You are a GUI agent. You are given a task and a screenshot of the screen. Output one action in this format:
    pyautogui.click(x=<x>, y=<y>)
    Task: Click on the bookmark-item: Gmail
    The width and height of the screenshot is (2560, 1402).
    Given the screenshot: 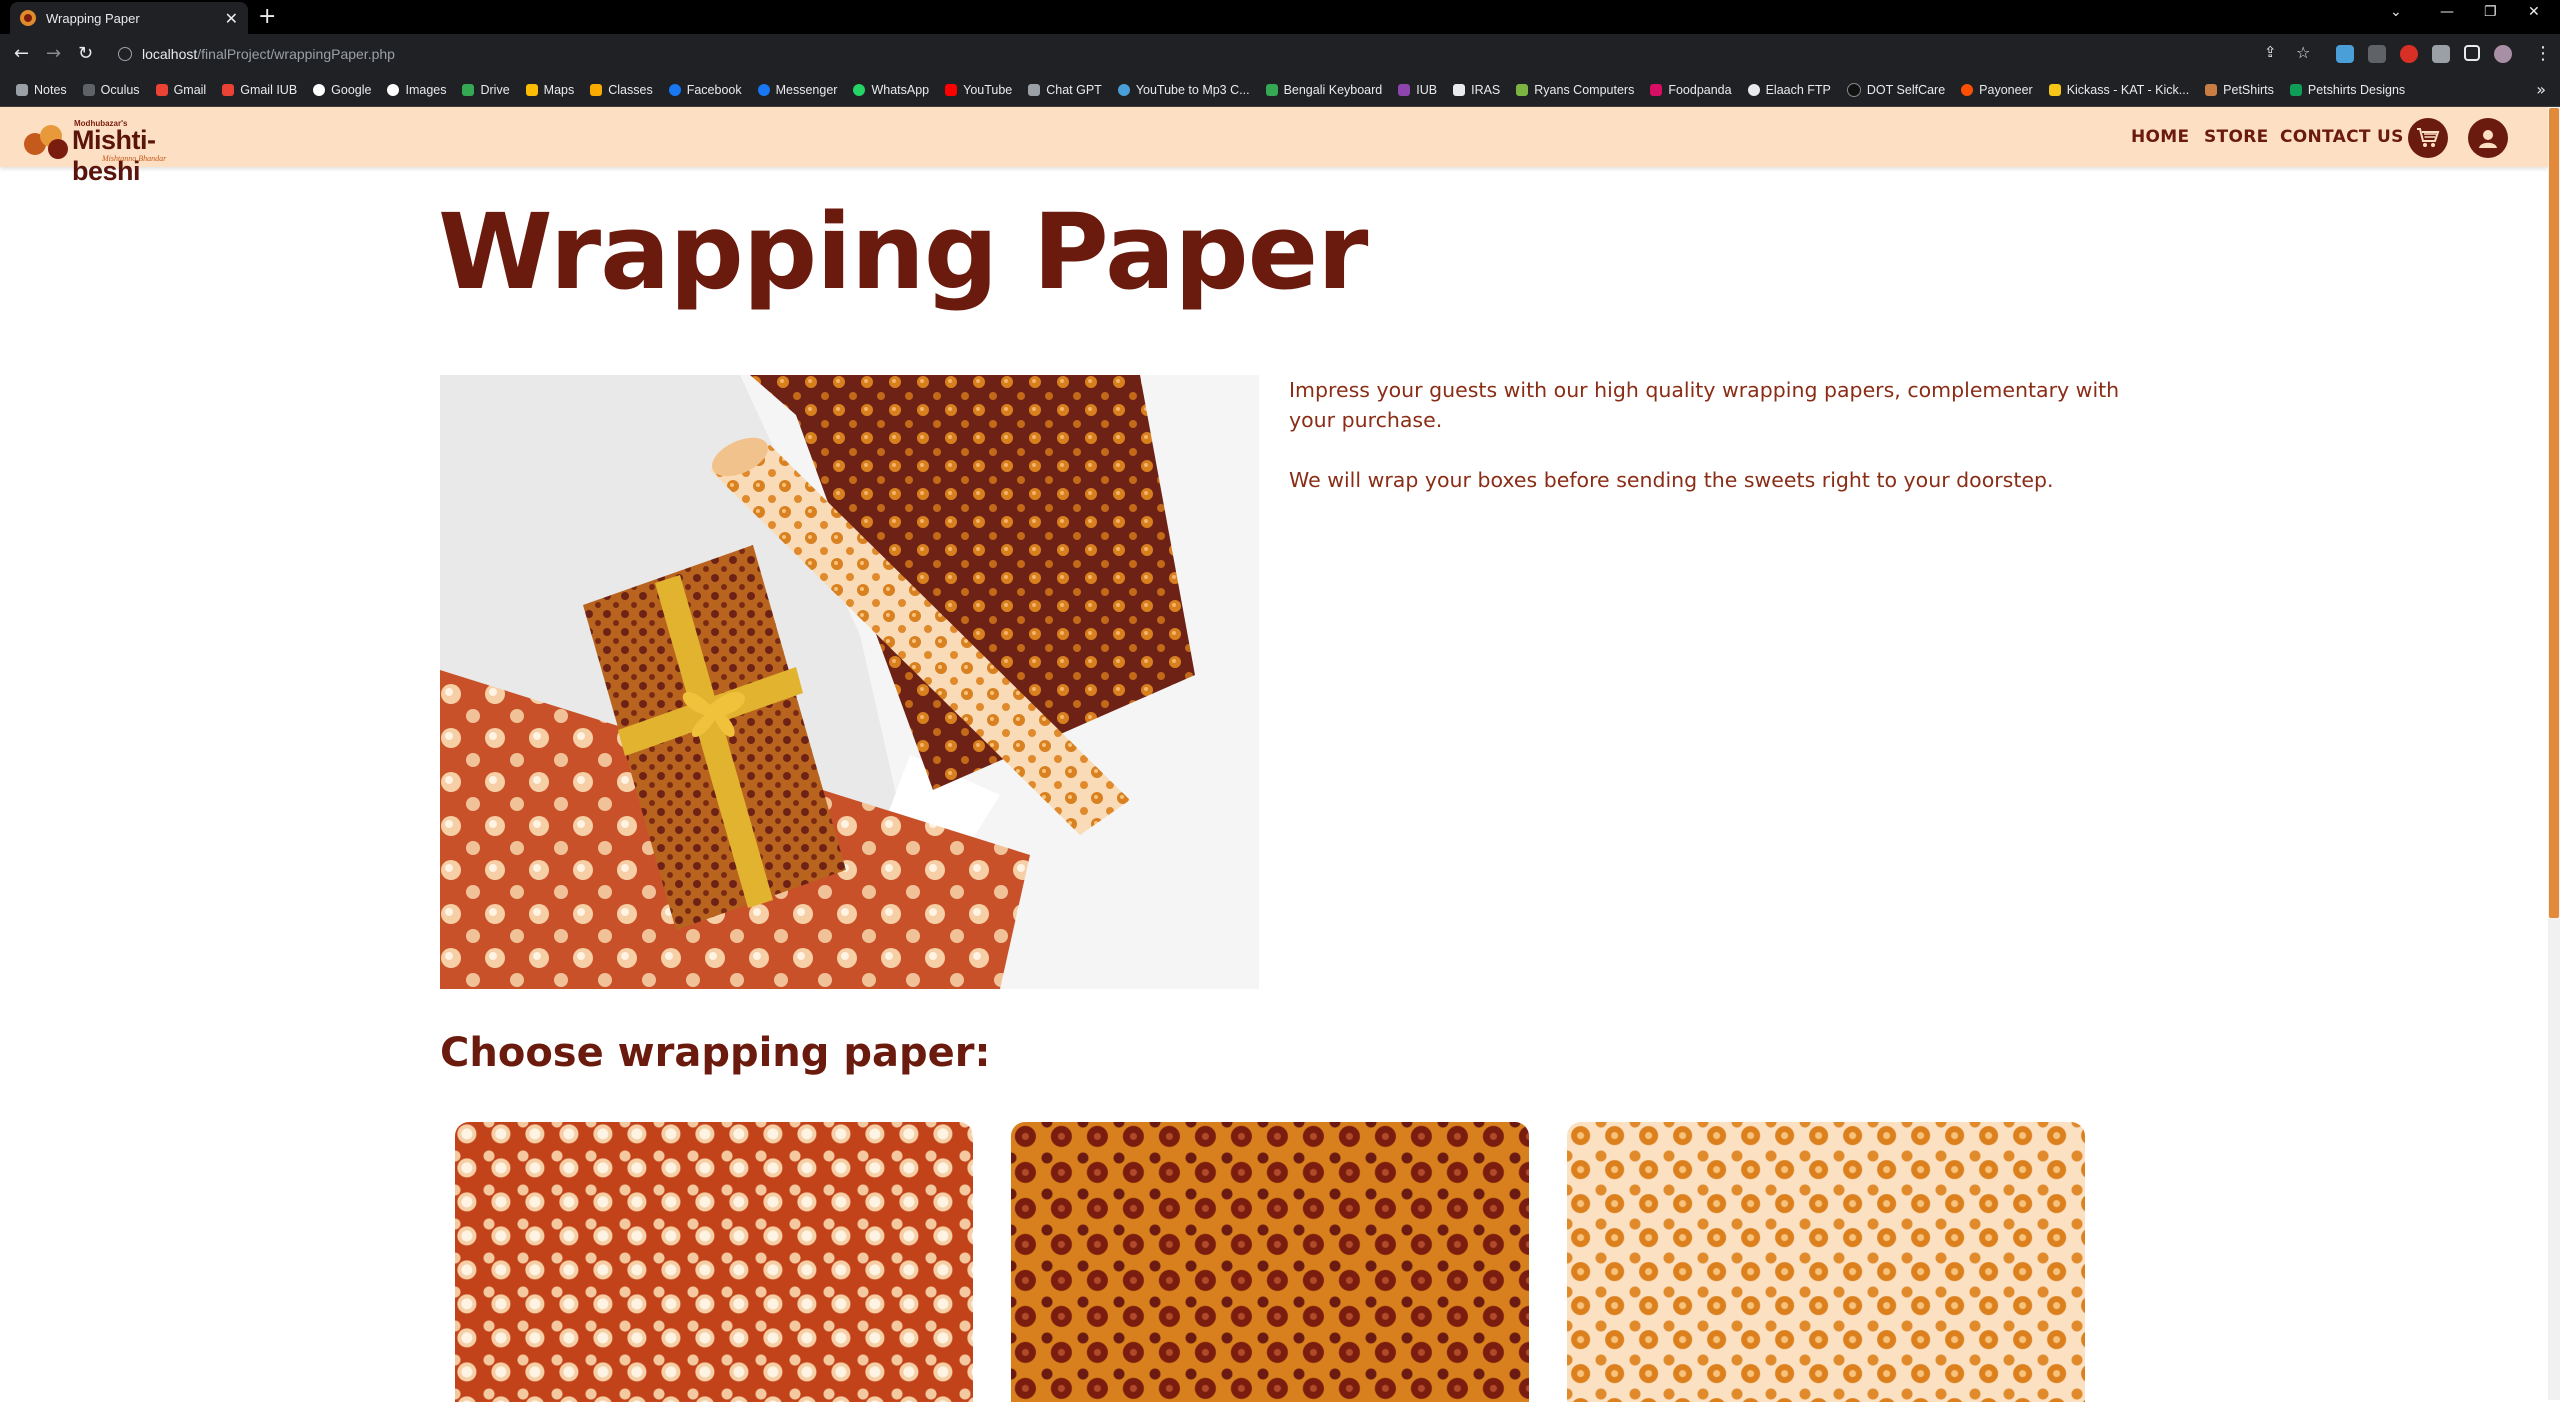 What is the action you would take?
    pyautogui.click(x=180, y=90)
    